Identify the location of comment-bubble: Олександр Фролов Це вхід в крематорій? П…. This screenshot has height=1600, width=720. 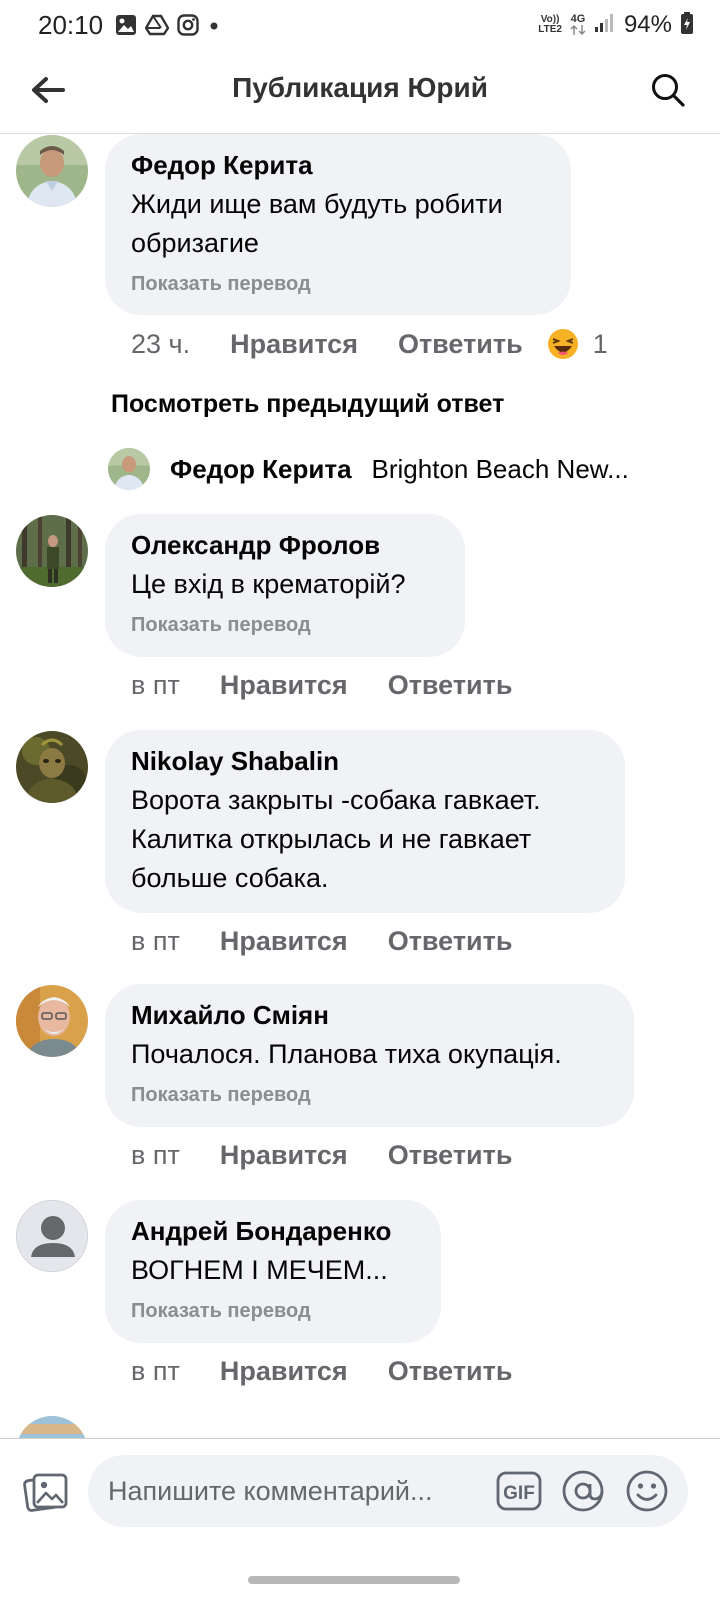
(285, 585).